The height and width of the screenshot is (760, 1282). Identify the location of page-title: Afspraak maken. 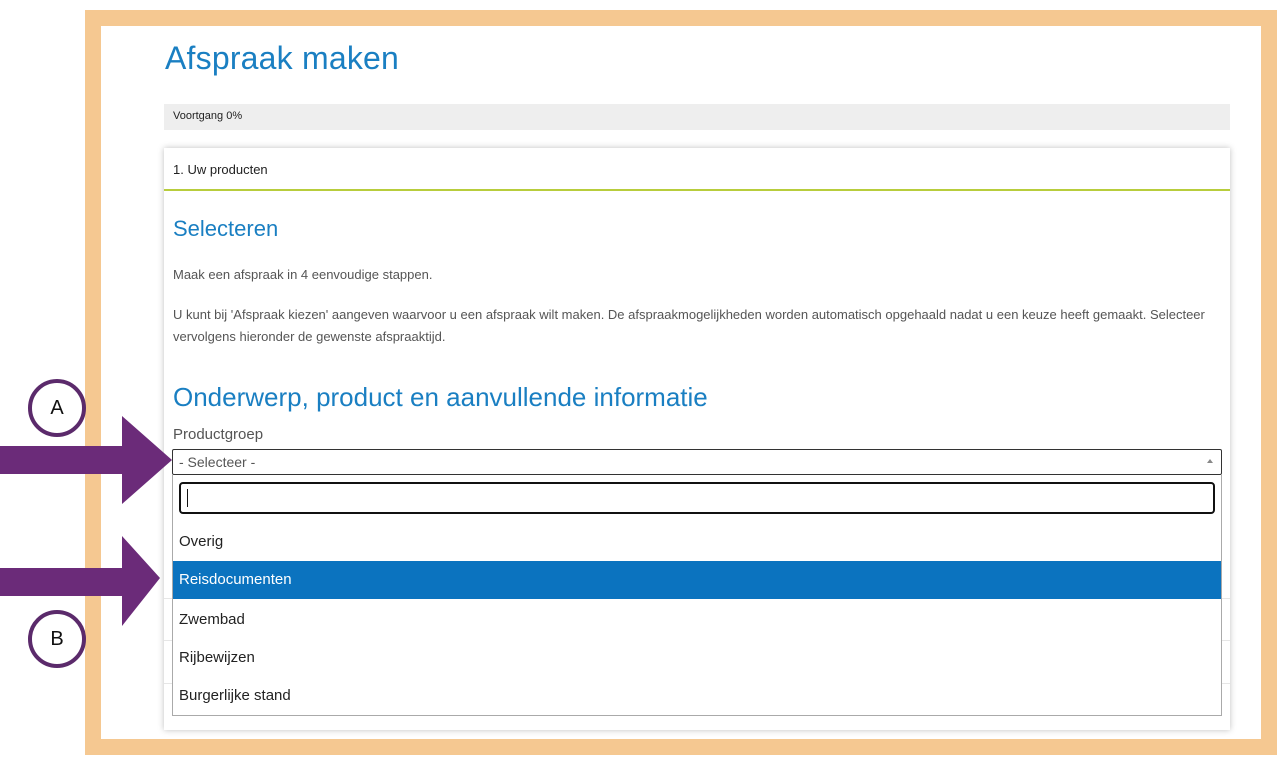
(282, 58).